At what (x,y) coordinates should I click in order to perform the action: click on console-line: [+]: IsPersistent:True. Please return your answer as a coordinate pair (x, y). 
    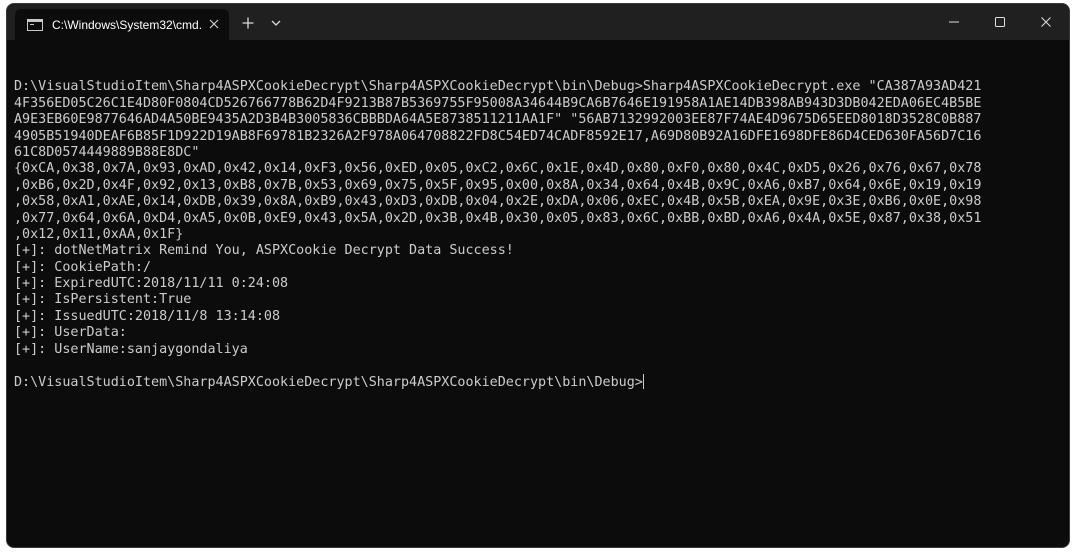
    Looking at the image, I should click on (103, 300).